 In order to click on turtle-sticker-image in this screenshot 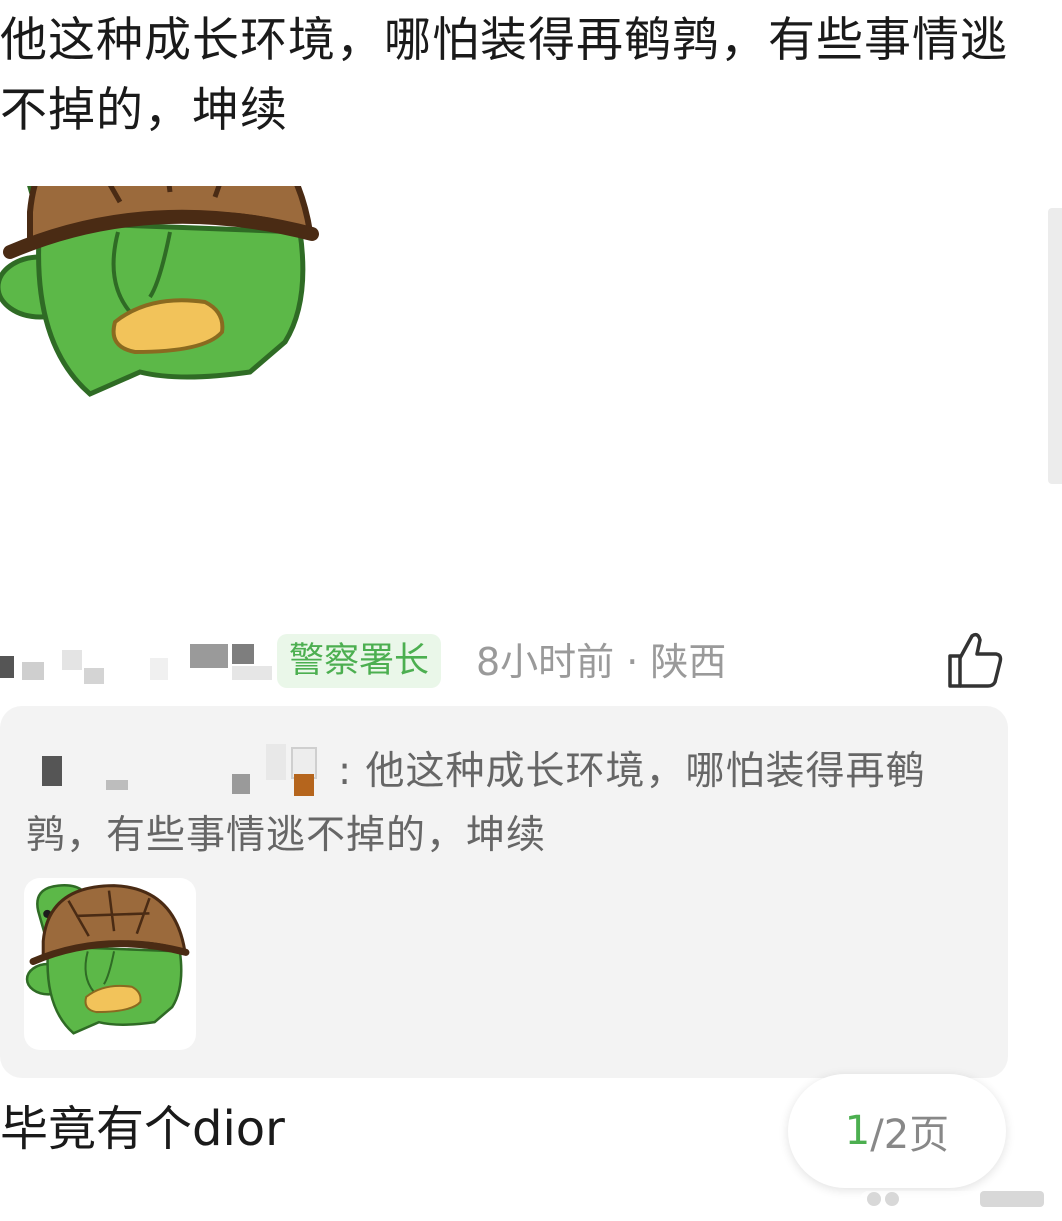, I will do `click(162, 352)`.